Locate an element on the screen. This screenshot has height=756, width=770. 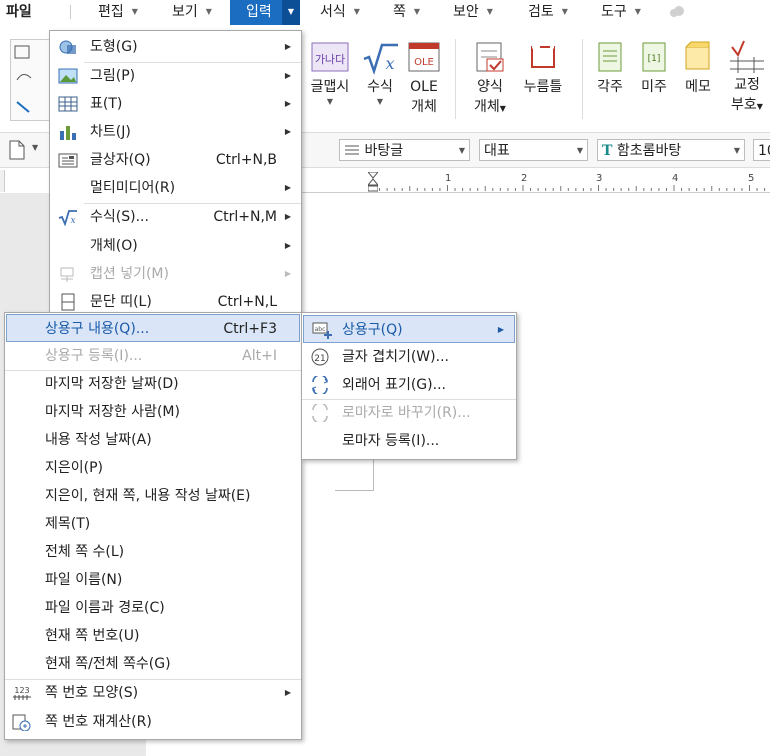
menu-item-page-renumber: 쪽 번호 재계산(R) is located at coordinates (153, 722).